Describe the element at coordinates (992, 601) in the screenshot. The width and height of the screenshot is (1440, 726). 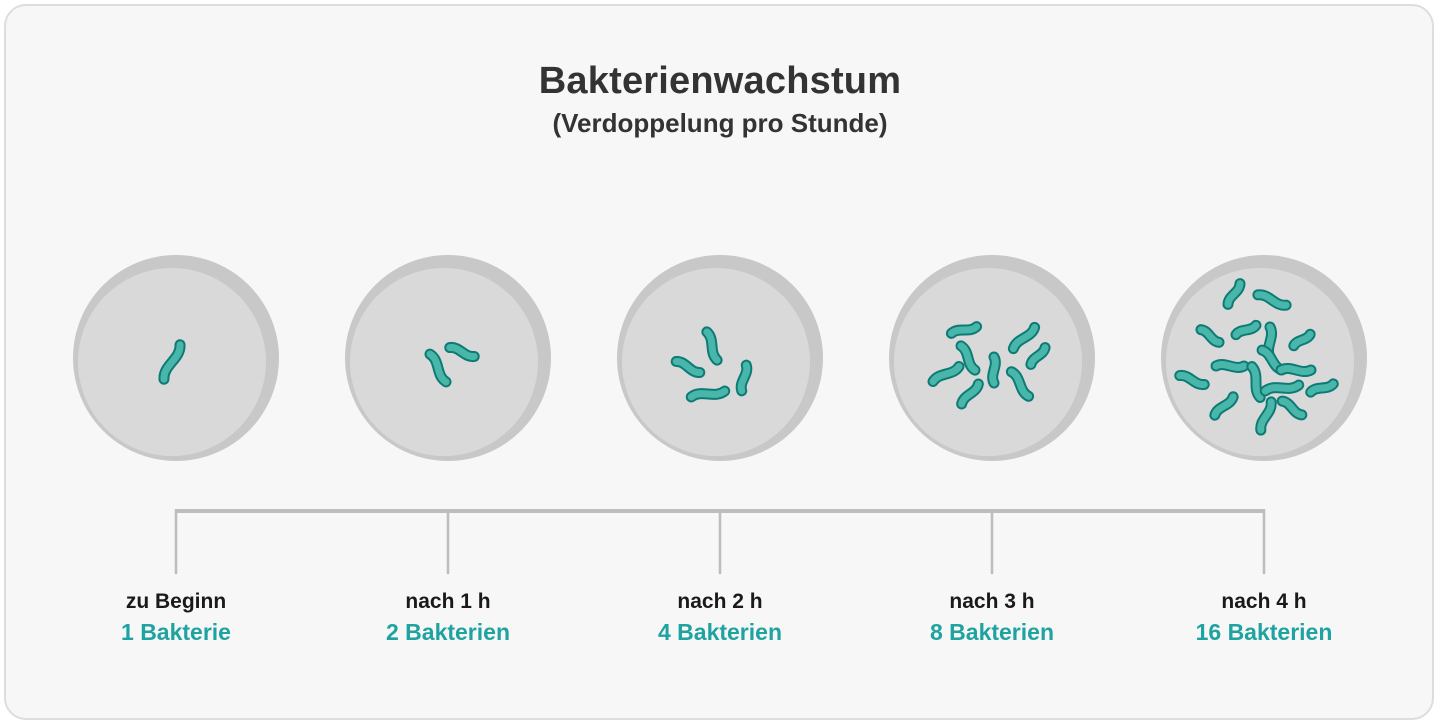
I see `stage-time-label: nach 3 h` at that location.